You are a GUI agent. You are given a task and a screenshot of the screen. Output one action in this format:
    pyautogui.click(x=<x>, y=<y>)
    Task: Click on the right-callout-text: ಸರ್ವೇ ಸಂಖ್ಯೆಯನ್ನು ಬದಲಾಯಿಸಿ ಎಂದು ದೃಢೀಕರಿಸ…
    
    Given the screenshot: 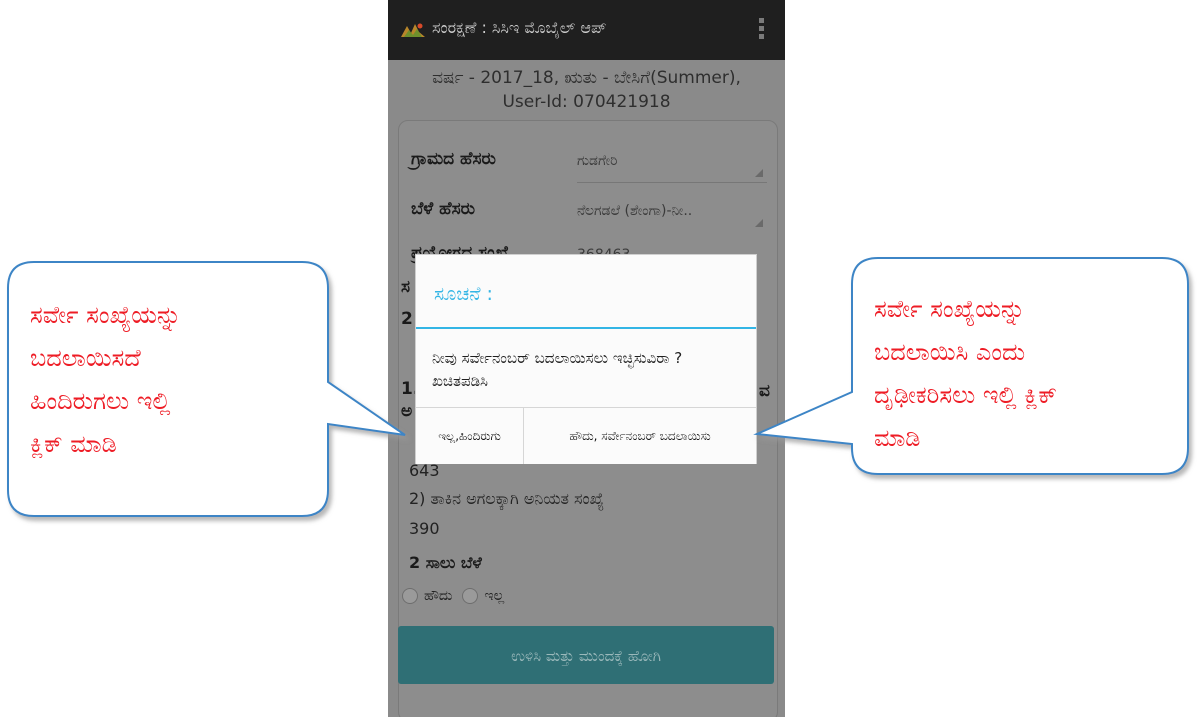 What is the action you would take?
    pyautogui.click(x=965, y=374)
    